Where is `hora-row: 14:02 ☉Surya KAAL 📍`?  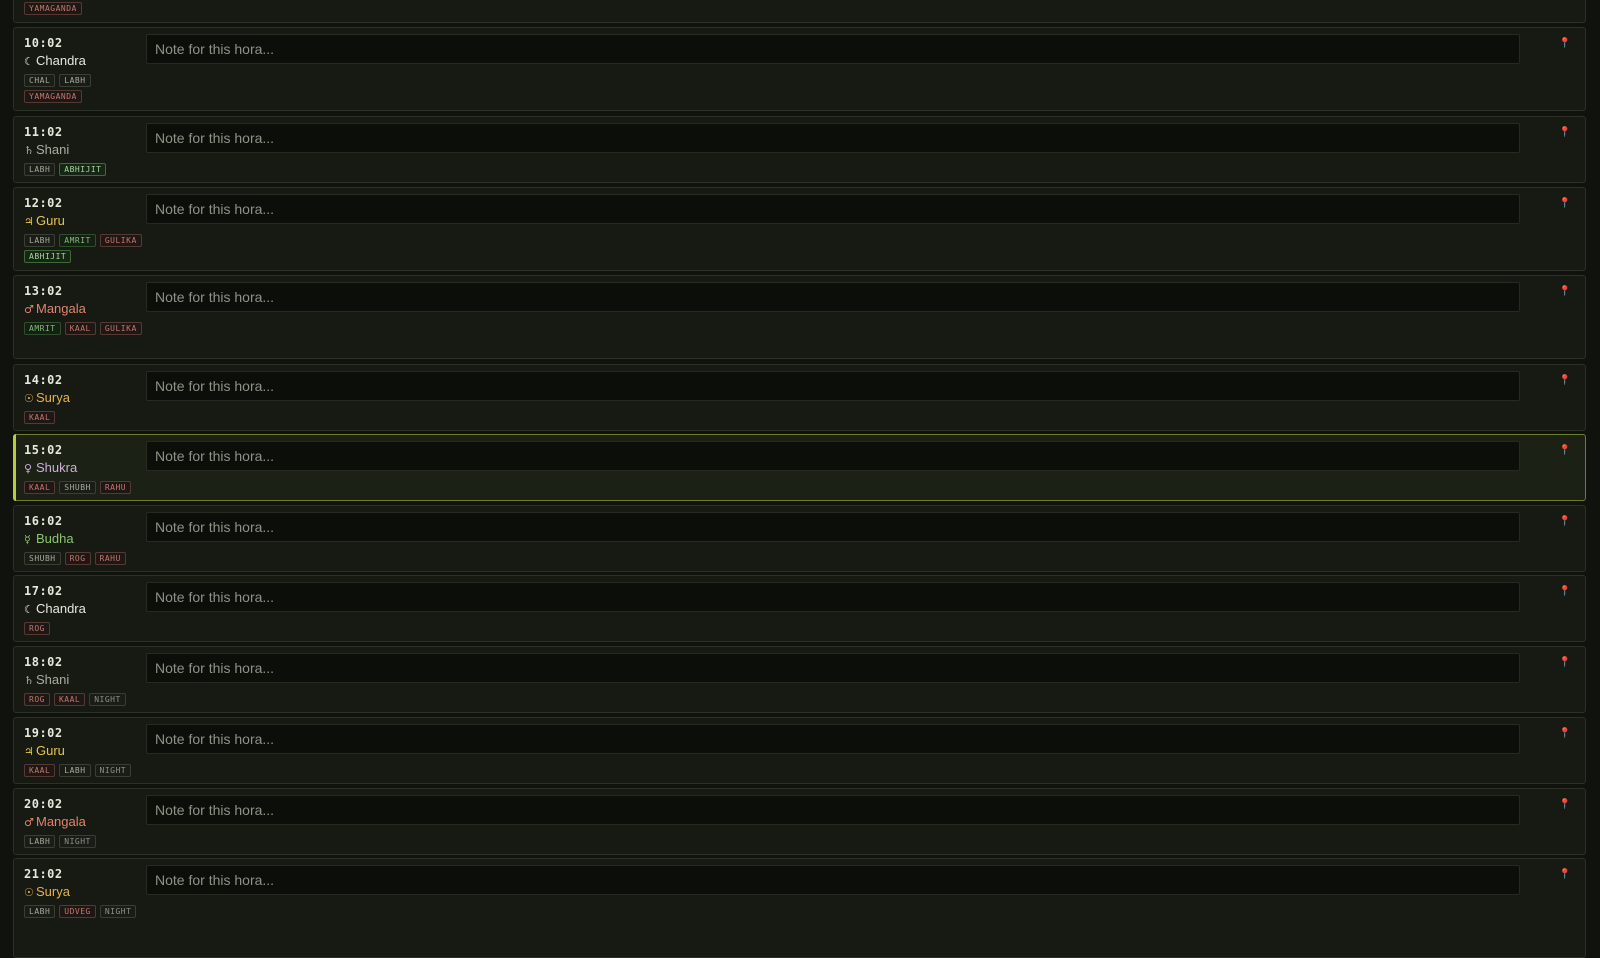
hora-row: 14:02 ☉Surya KAAL 📍 is located at coordinates (799, 397).